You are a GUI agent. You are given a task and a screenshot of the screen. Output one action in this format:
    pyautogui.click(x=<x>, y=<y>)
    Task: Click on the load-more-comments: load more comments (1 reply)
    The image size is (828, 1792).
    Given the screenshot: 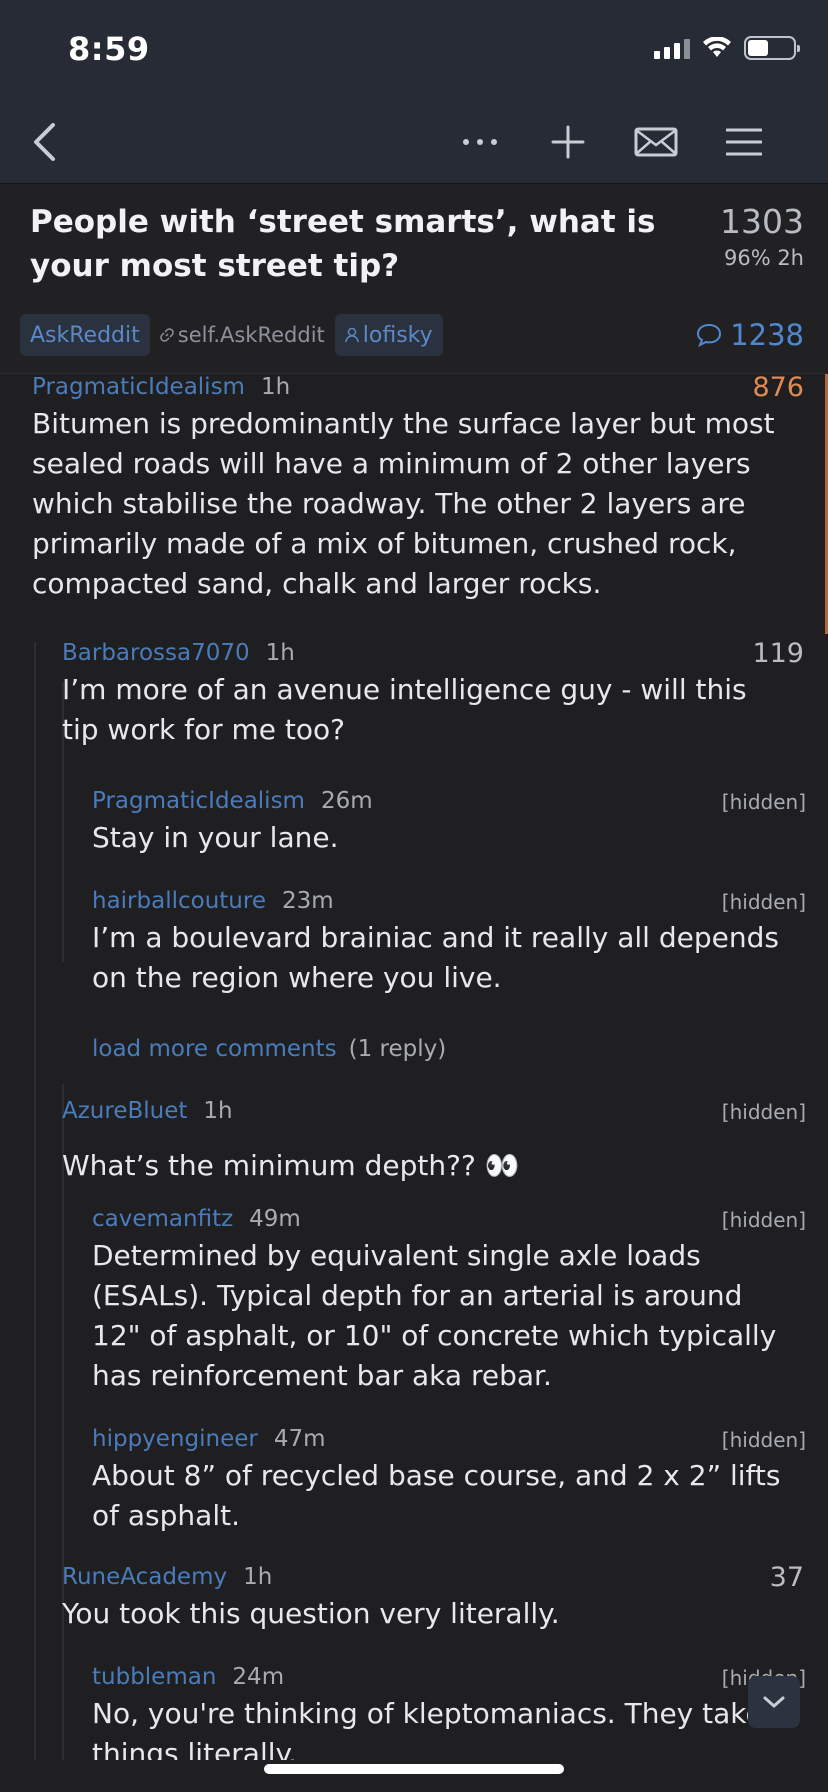 What is the action you would take?
    pyautogui.click(x=269, y=1049)
    